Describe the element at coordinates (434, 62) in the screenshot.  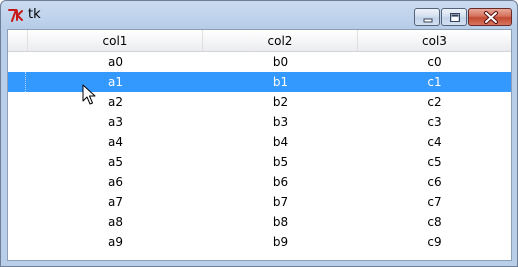
I see `cell-col3: c0` at that location.